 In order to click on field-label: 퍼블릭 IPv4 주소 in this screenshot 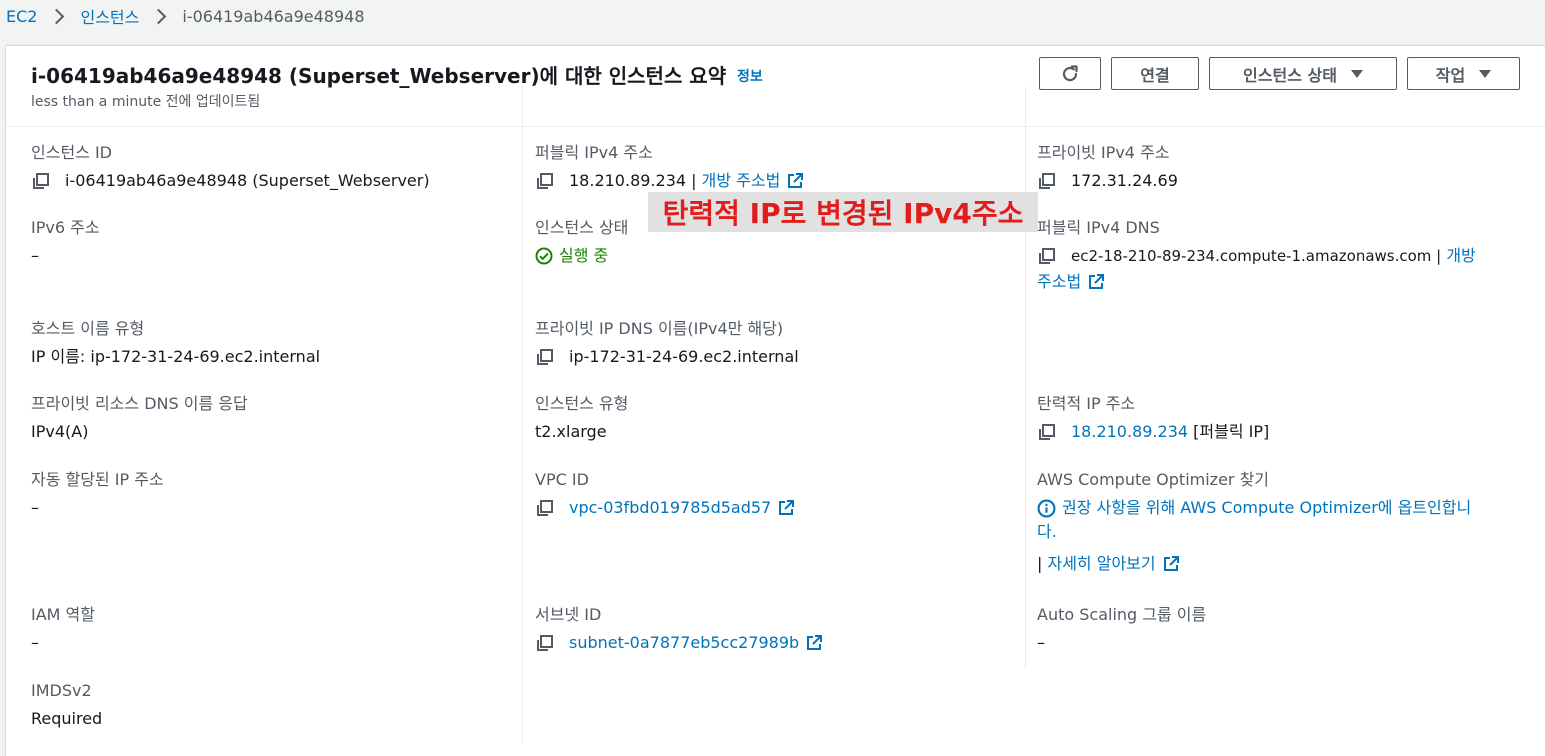, I will do `click(594, 152)`.